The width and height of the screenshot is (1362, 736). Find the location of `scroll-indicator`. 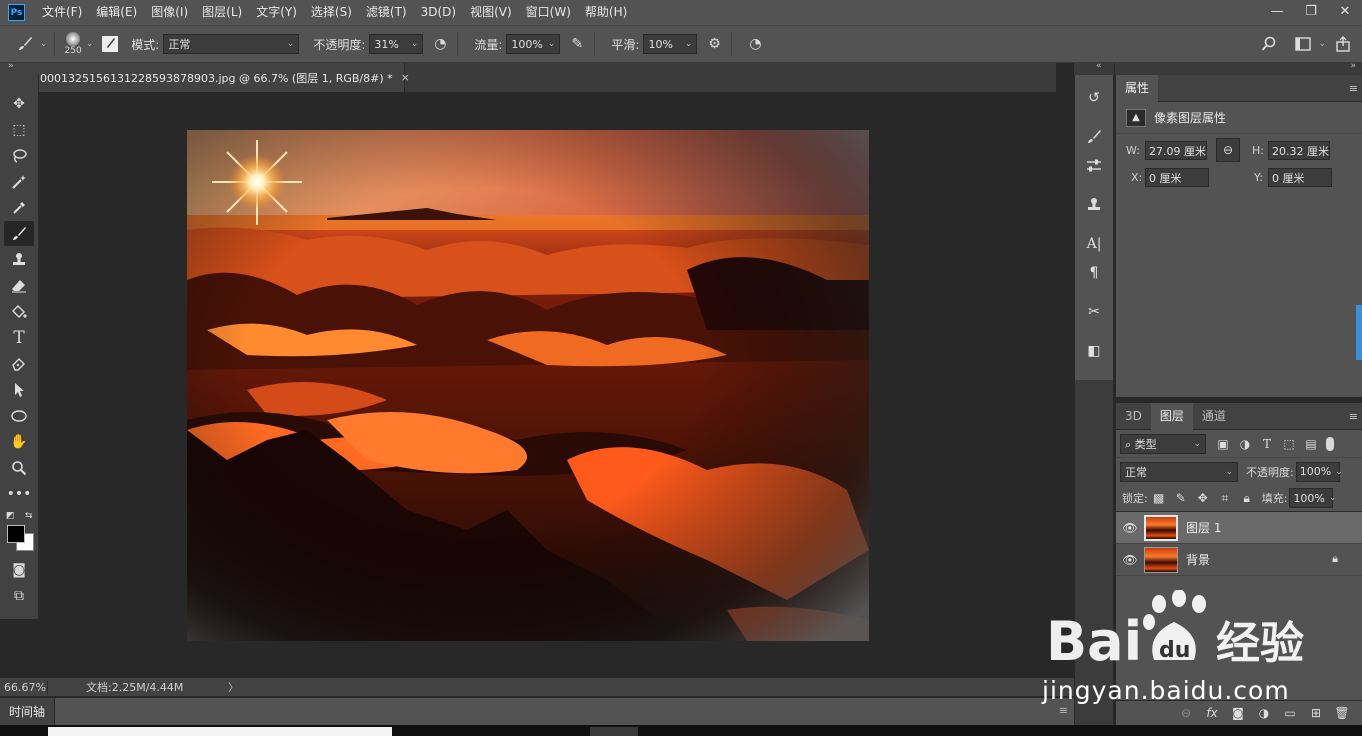

scroll-indicator is located at coordinates (1359, 332).